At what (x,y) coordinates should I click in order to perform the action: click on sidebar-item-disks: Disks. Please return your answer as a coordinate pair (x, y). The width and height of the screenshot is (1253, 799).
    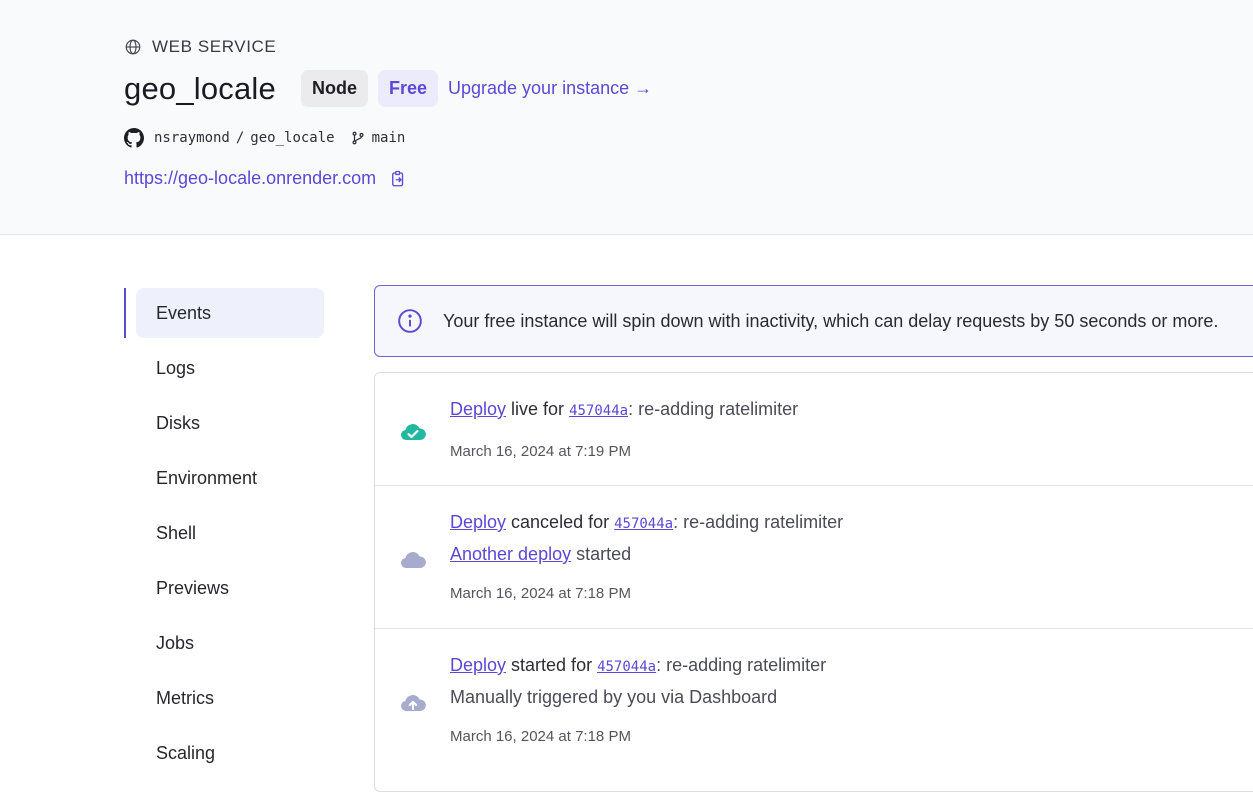
    Looking at the image, I should click on (230, 423).